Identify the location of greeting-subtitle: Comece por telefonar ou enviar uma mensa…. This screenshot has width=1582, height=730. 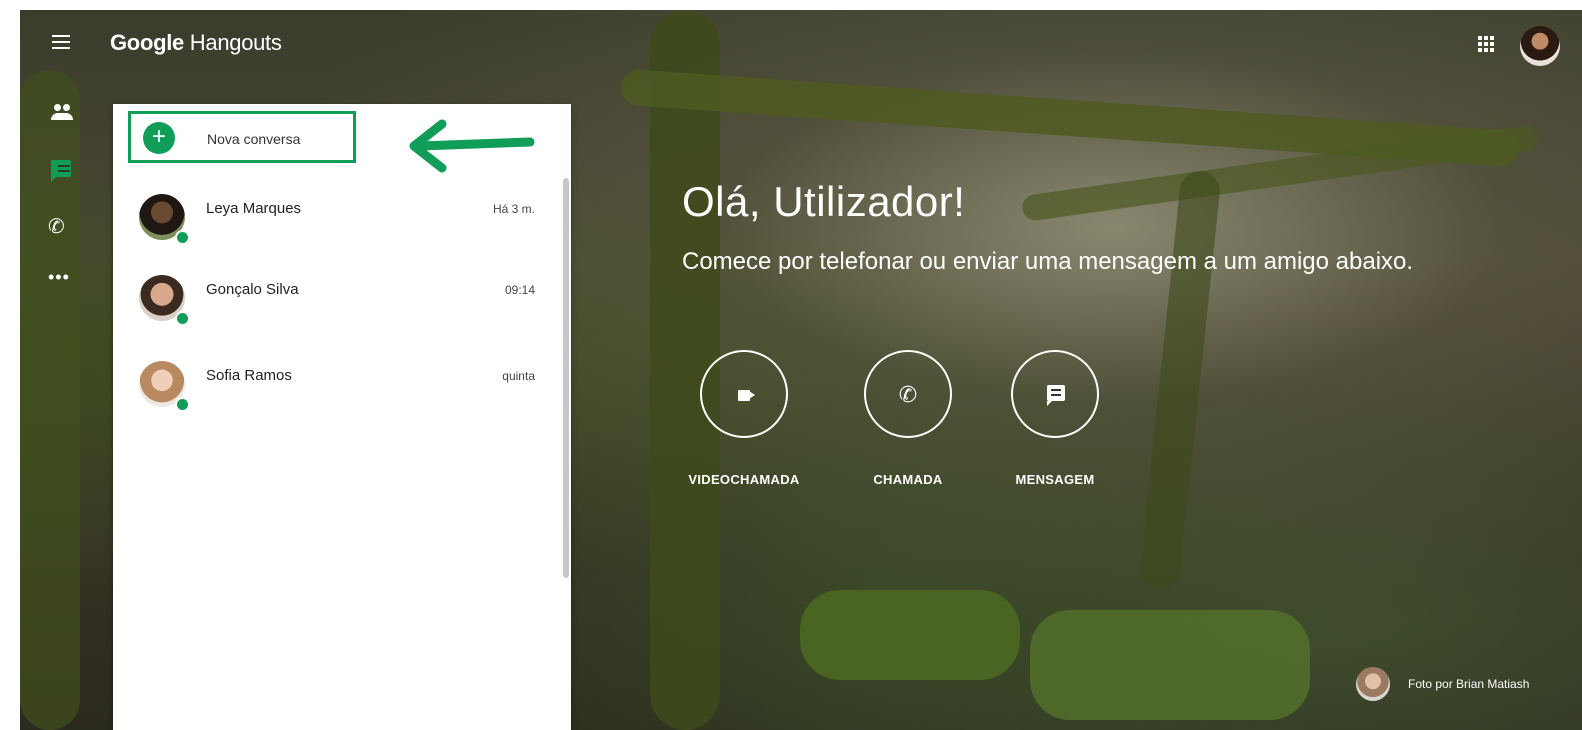
(1048, 261).